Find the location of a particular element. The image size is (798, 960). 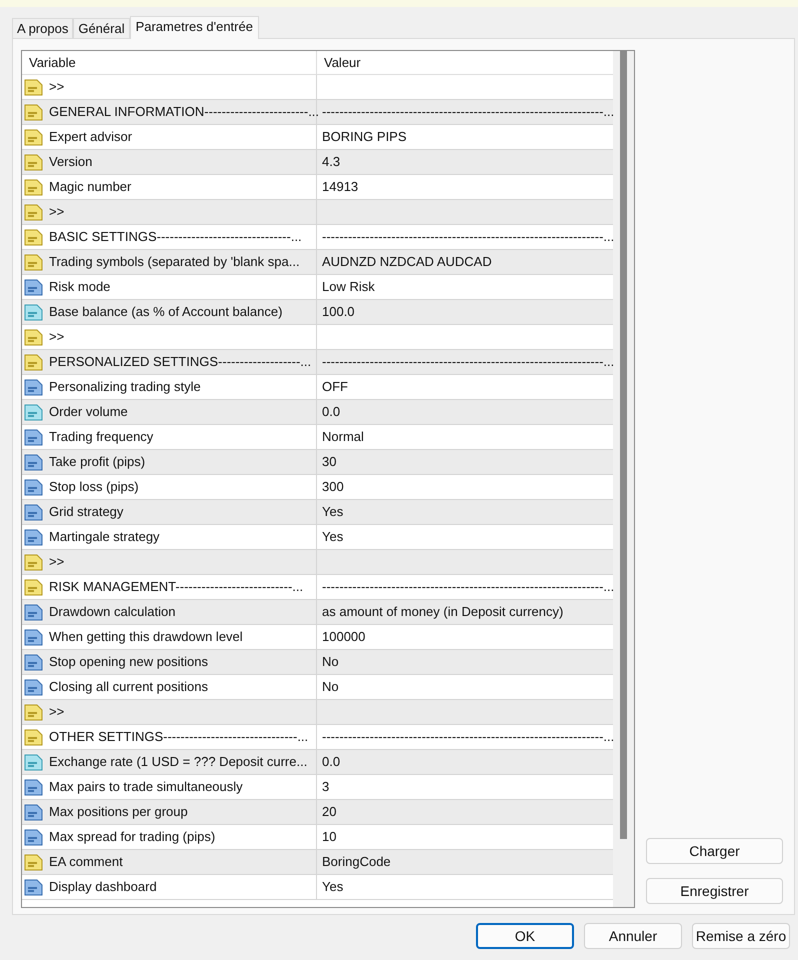

variable-name: When getting this drawdown level is located at coordinates (146, 637).